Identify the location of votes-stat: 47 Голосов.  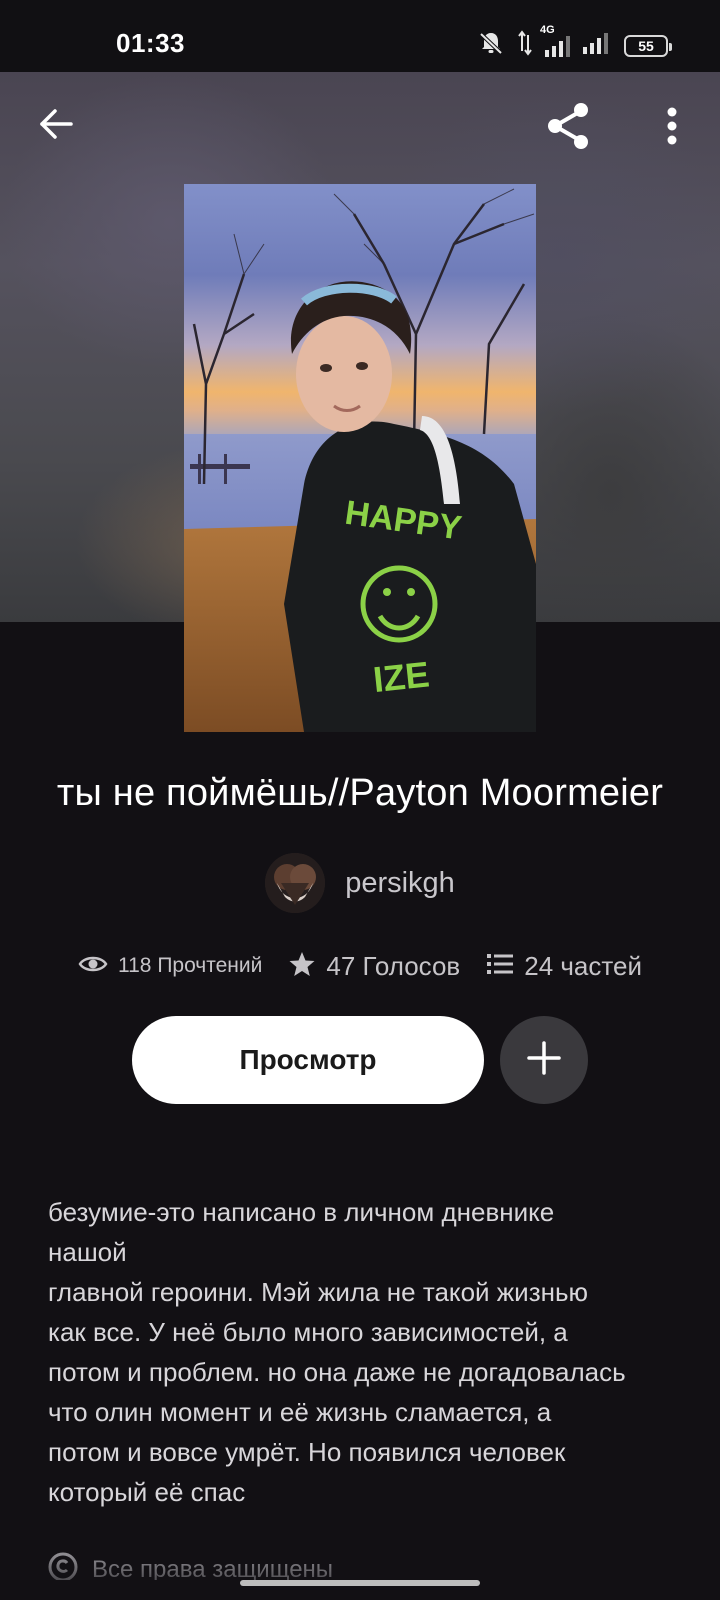
(374, 966).